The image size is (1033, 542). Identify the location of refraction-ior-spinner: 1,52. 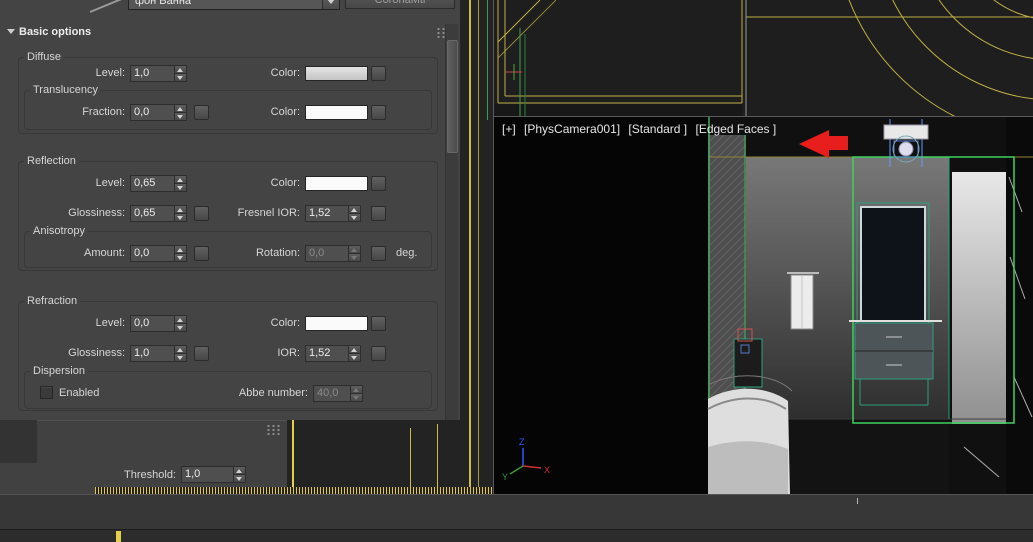
(333, 353).